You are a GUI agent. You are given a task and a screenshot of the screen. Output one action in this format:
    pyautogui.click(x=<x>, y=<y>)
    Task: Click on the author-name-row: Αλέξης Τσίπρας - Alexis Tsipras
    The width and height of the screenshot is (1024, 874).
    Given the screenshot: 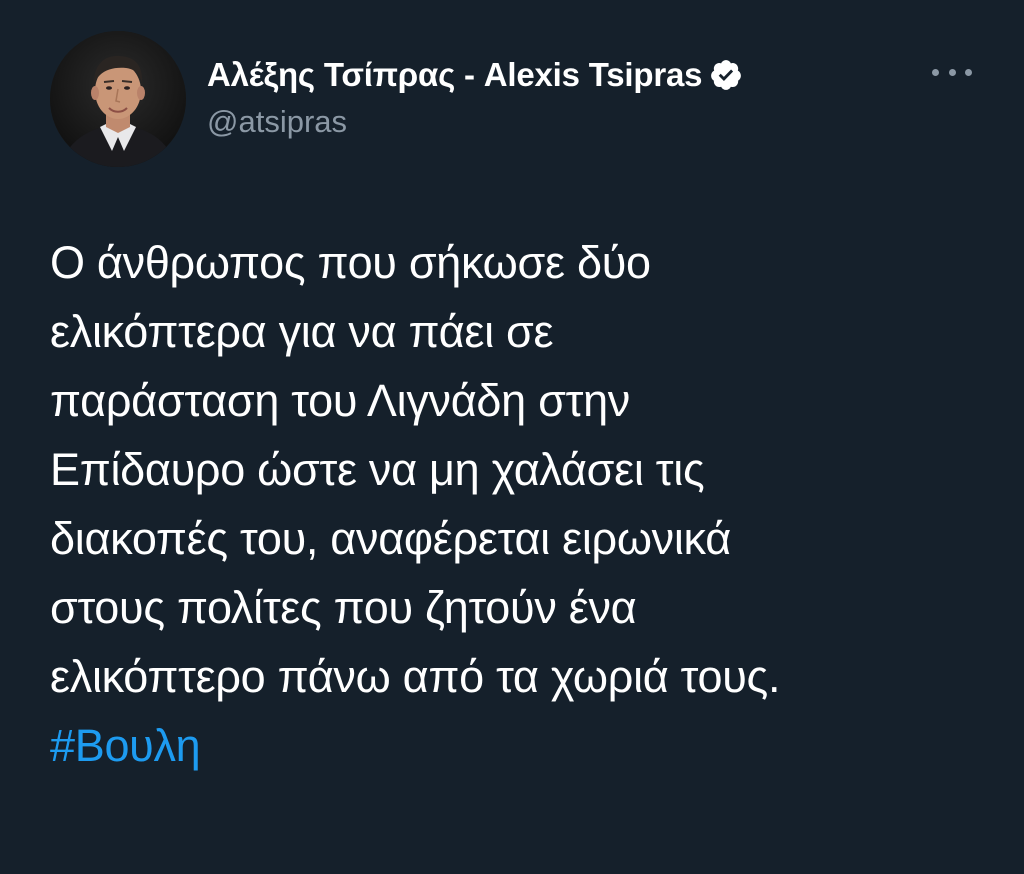 What is the action you would take?
    pyautogui.click(x=475, y=75)
    